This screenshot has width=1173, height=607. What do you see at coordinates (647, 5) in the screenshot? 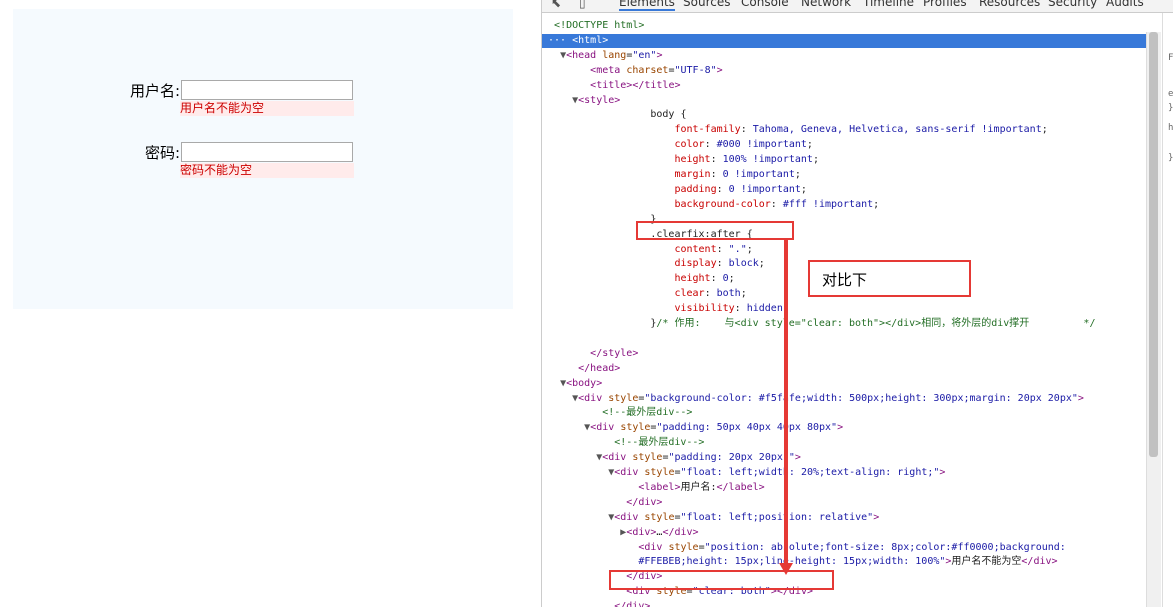
I see `tab-elements: Elements` at bounding box center [647, 5].